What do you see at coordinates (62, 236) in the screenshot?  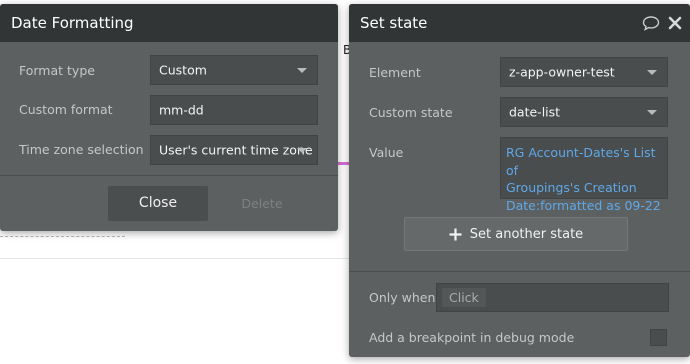 I see `canvas-dashed-guide` at bounding box center [62, 236].